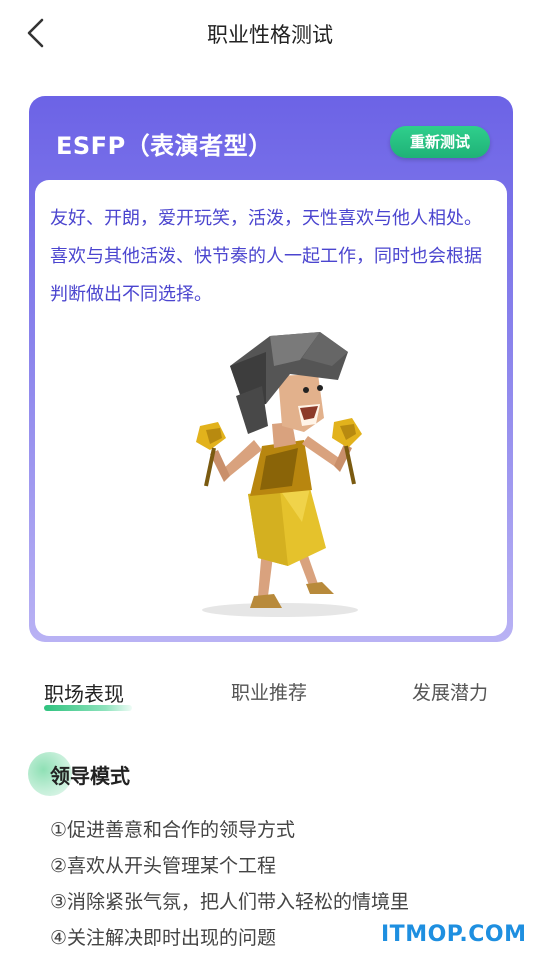  Describe the element at coordinates (84, 692) in the screenshot. I see `tab-workplace: 职场表现` at that location.